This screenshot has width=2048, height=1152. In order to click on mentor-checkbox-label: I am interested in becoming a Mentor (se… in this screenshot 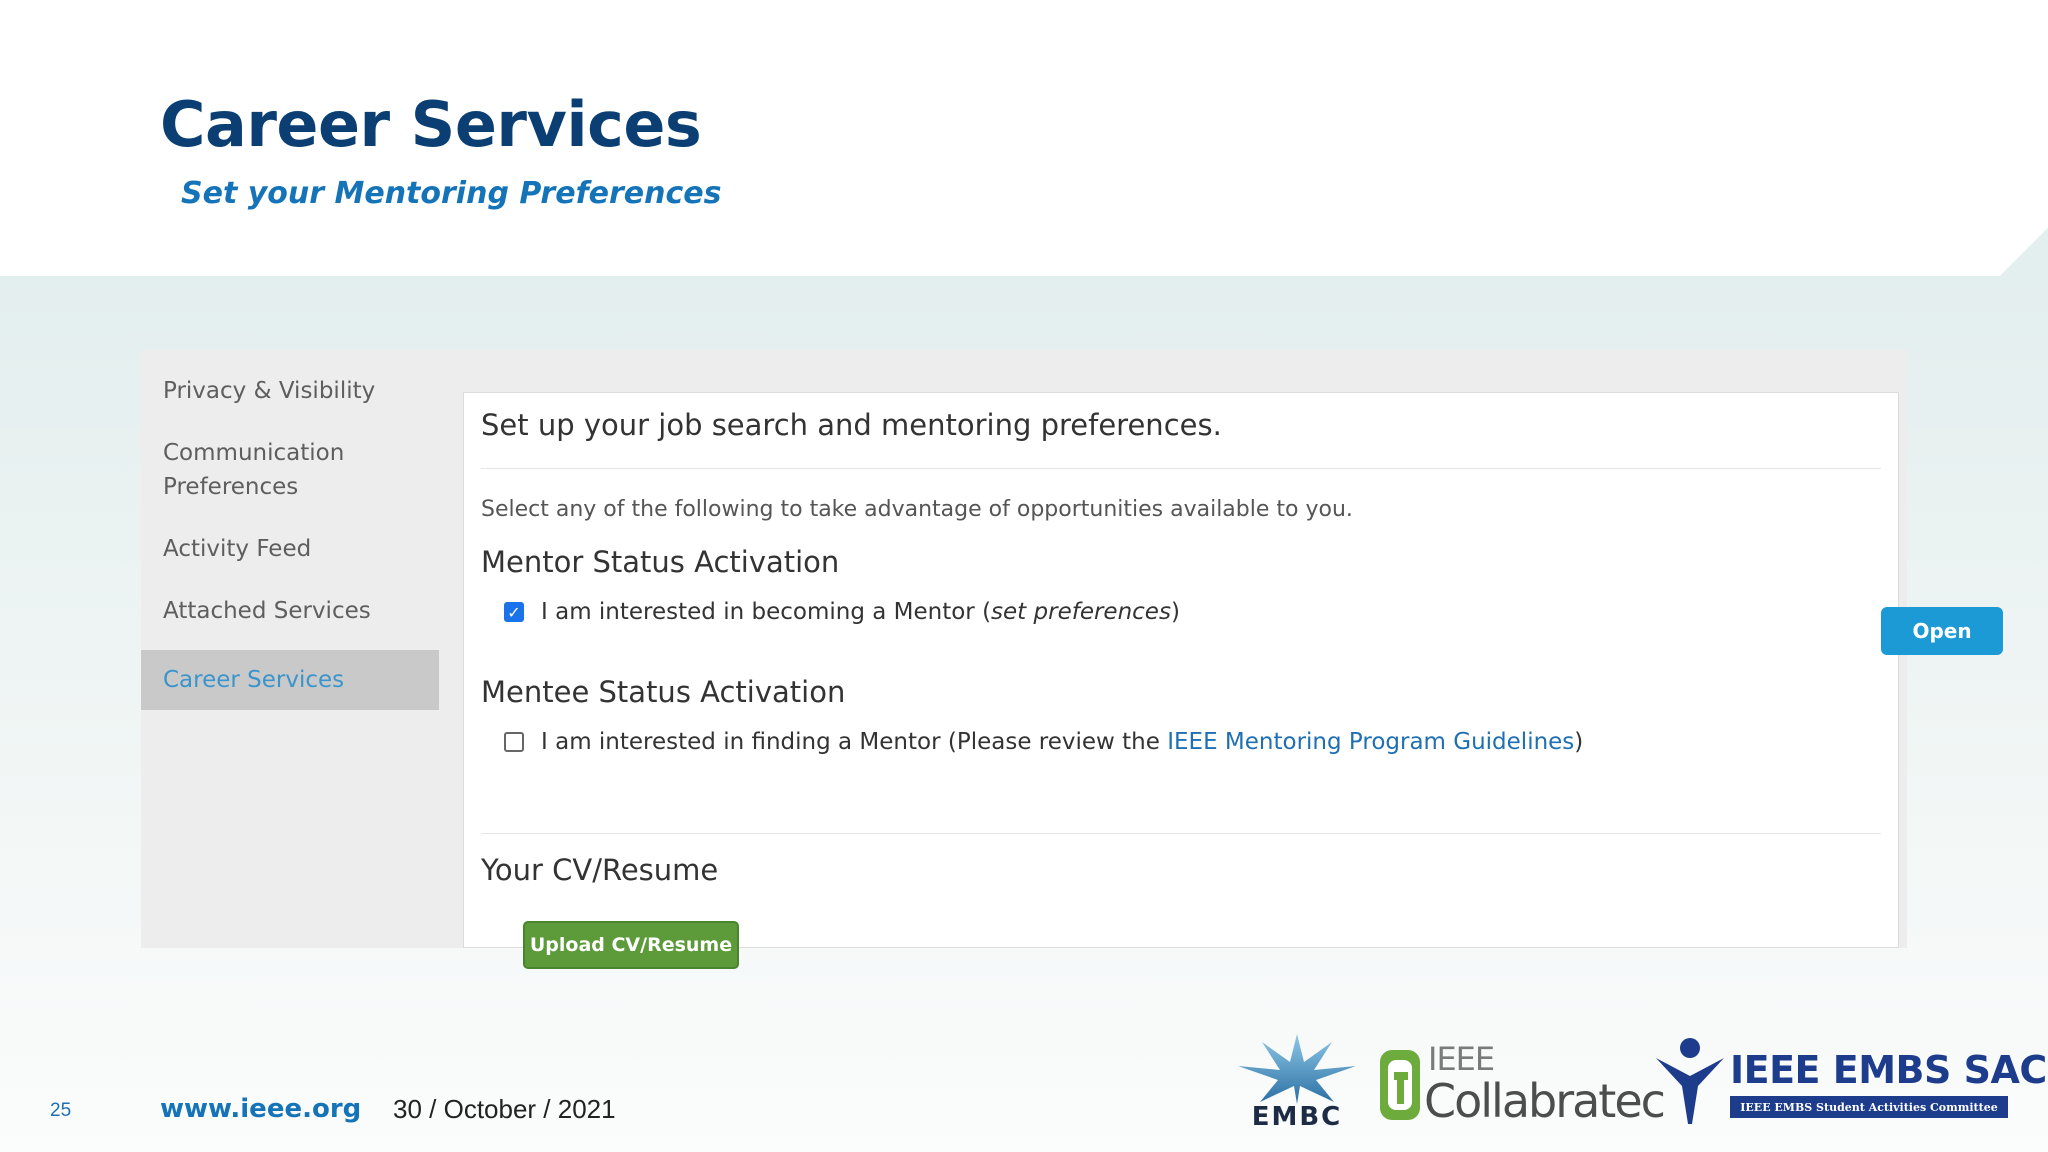, I will do `click(860, 612)`.